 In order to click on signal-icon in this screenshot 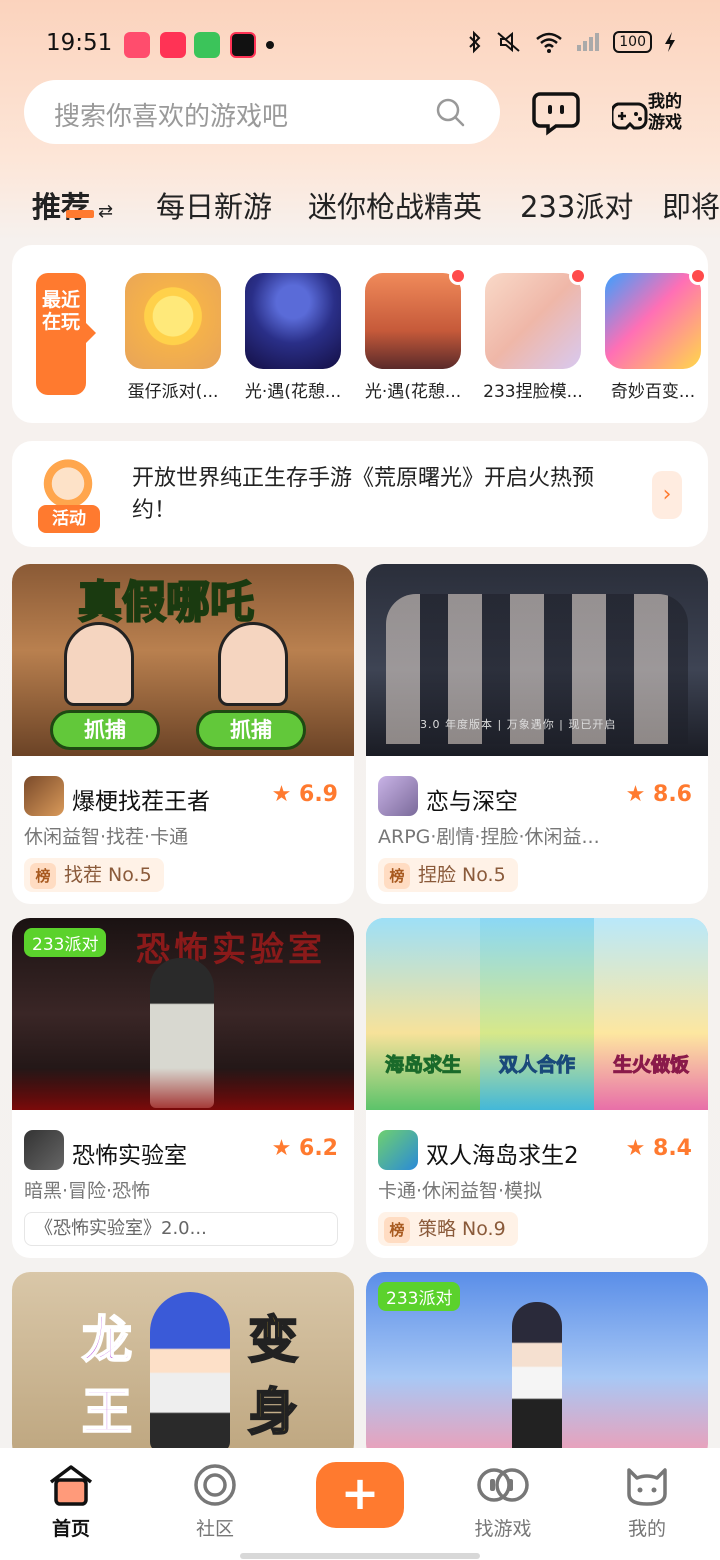, I will do `click(588, 42)`.